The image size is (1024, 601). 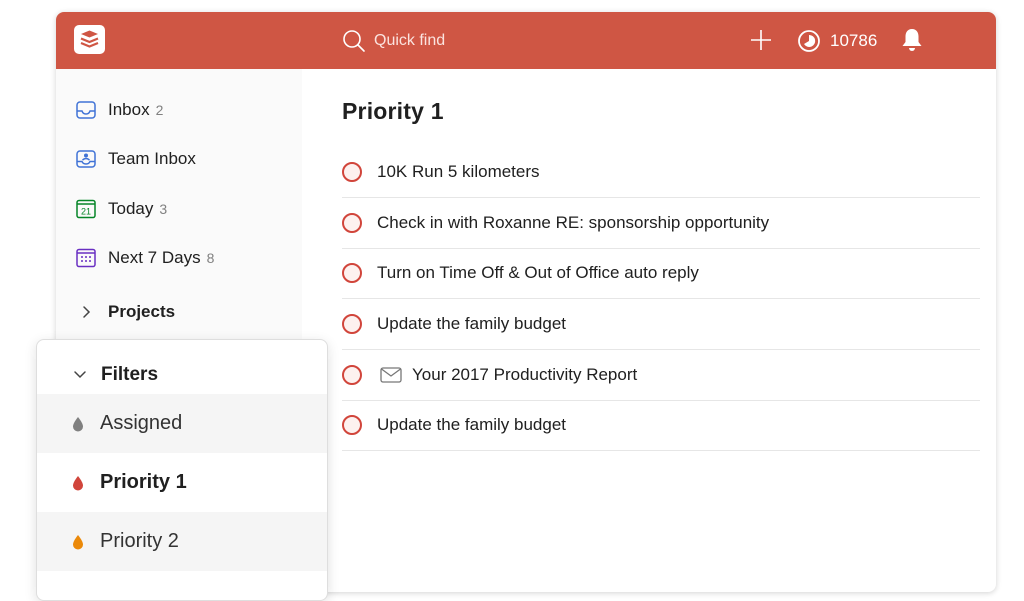 I want to click on filter-item-priority-1: Priority 1, so click(x=182, y=482).